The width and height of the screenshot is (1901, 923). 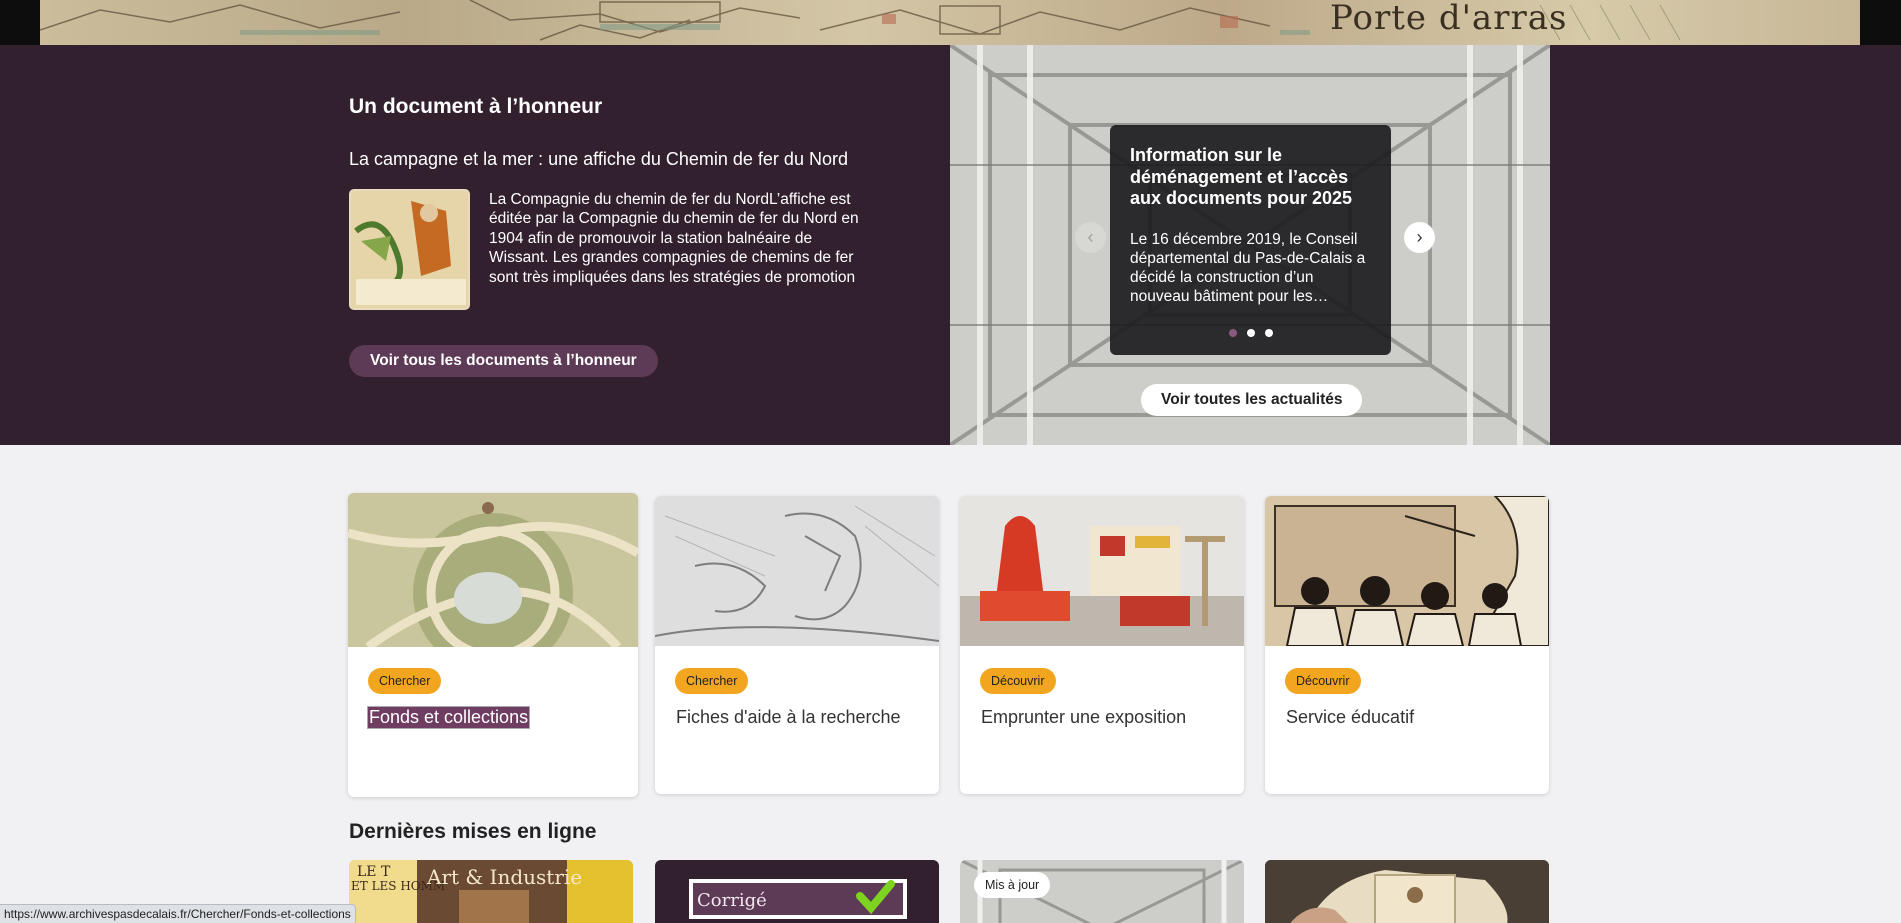 I want to click on carousel-next-button: ›, so click(x=1419, y=237).